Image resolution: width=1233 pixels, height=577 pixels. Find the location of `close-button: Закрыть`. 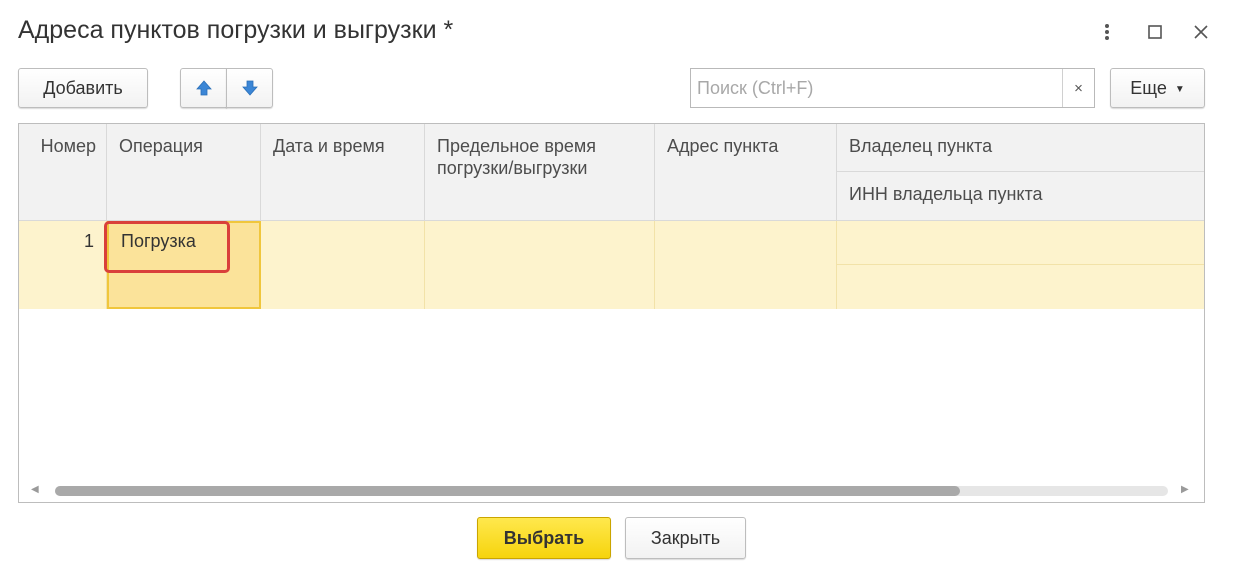

close-button: Закрыть is located at coordinates (685, 538).